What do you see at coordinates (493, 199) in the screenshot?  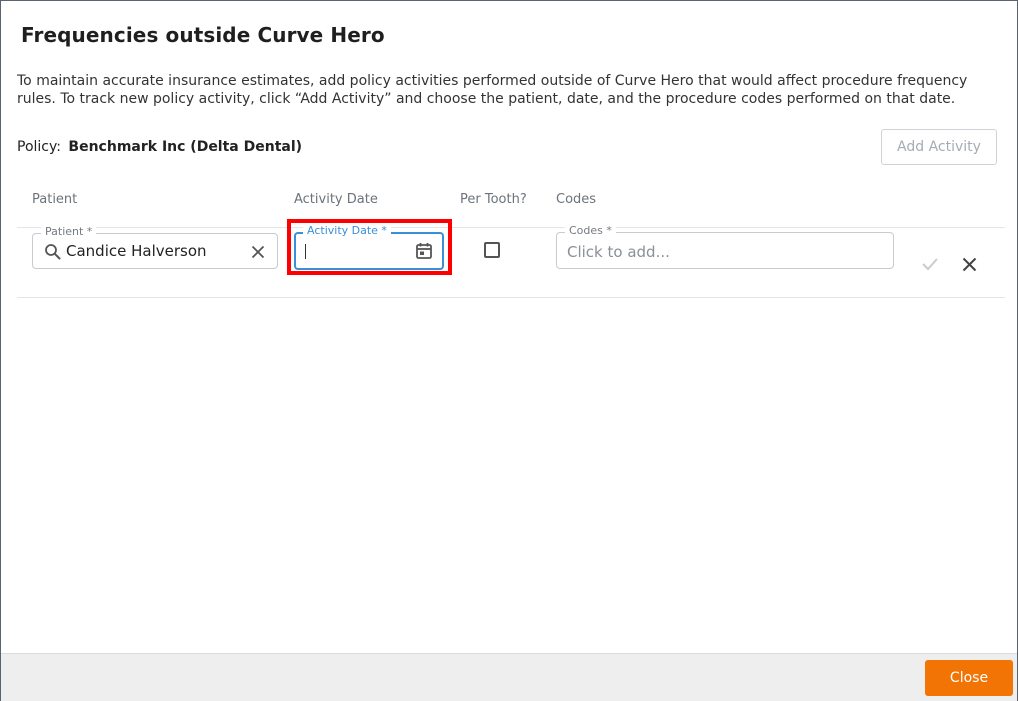 I see `column-header-per-tooth: Per Tooth?` at bounding box center [493, 199].